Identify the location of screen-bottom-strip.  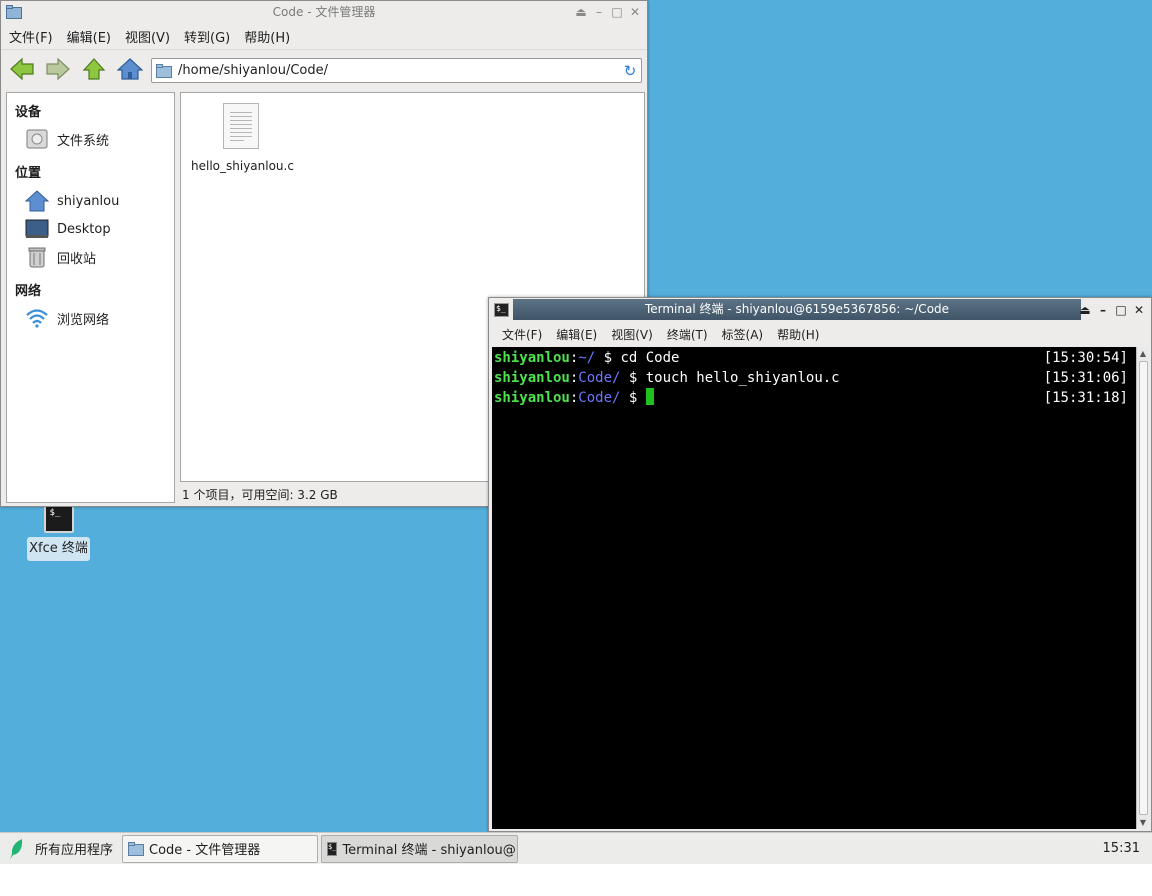
(576, 880).